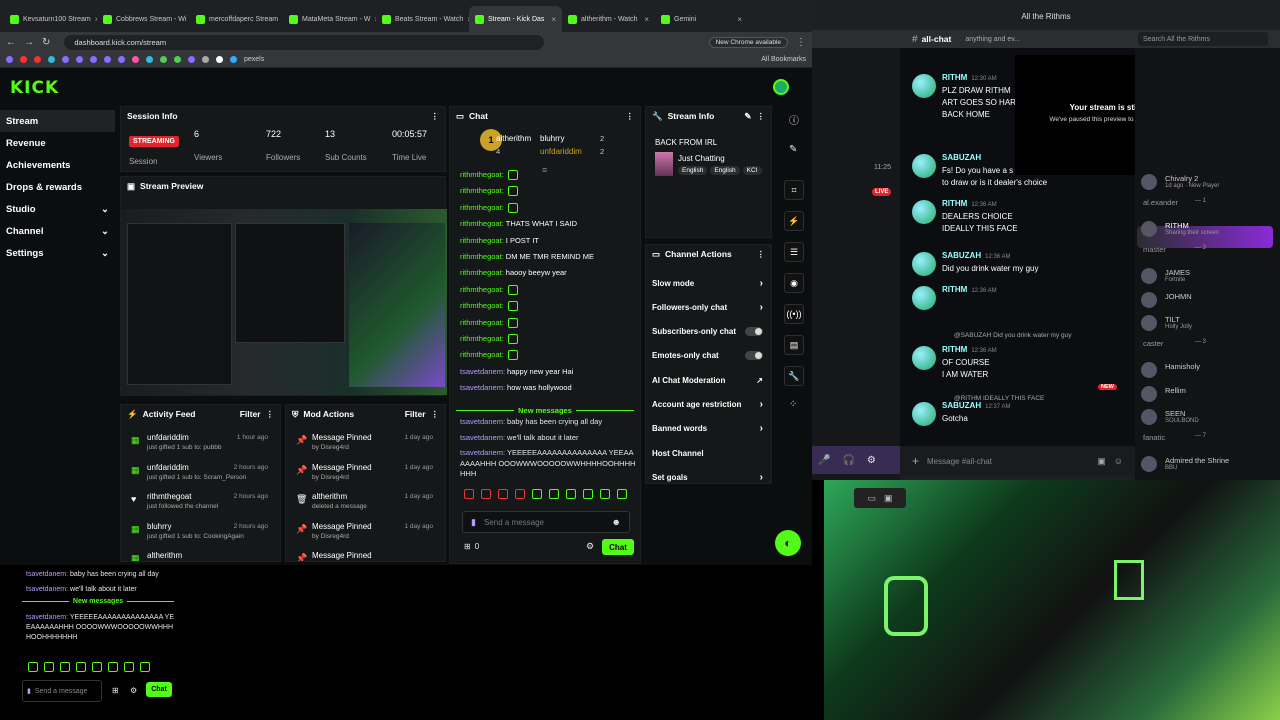 This screenshot has width=1280, height=720. What do you see at coordinates (1160, 202) in the screenshot?
I see `member-name: al.exander` at bounding box center [1160, 202].